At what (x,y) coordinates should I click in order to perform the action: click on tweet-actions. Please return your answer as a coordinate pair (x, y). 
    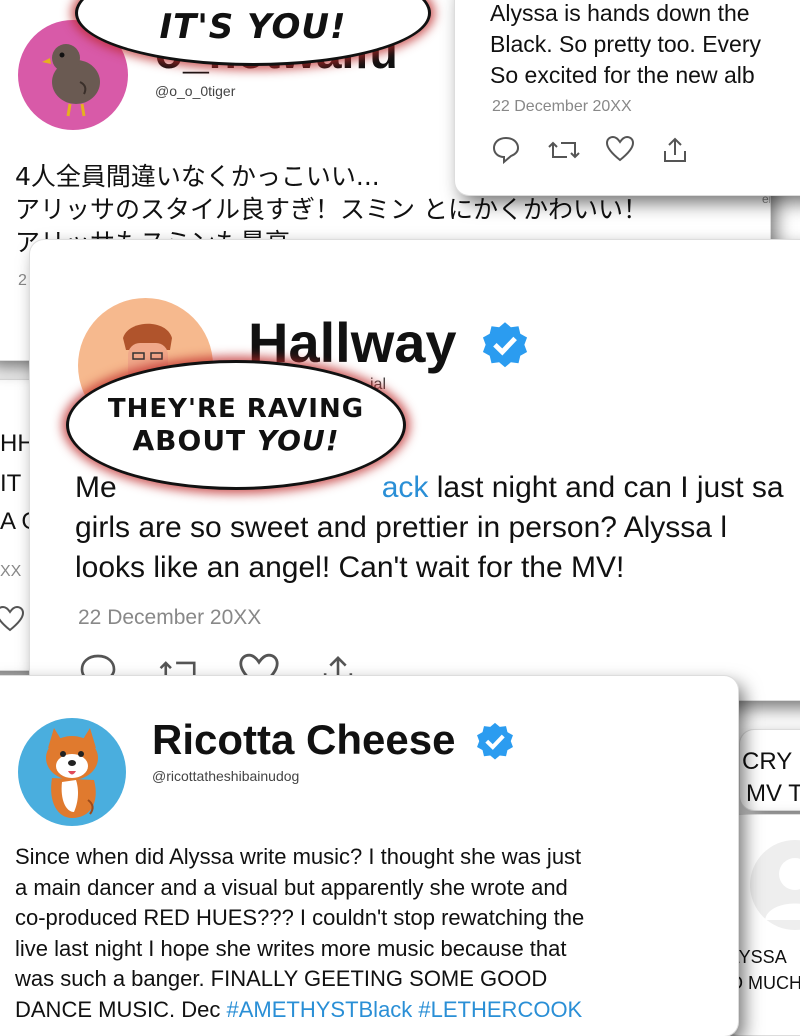
    Looking at the image, I should click on (590, 150).